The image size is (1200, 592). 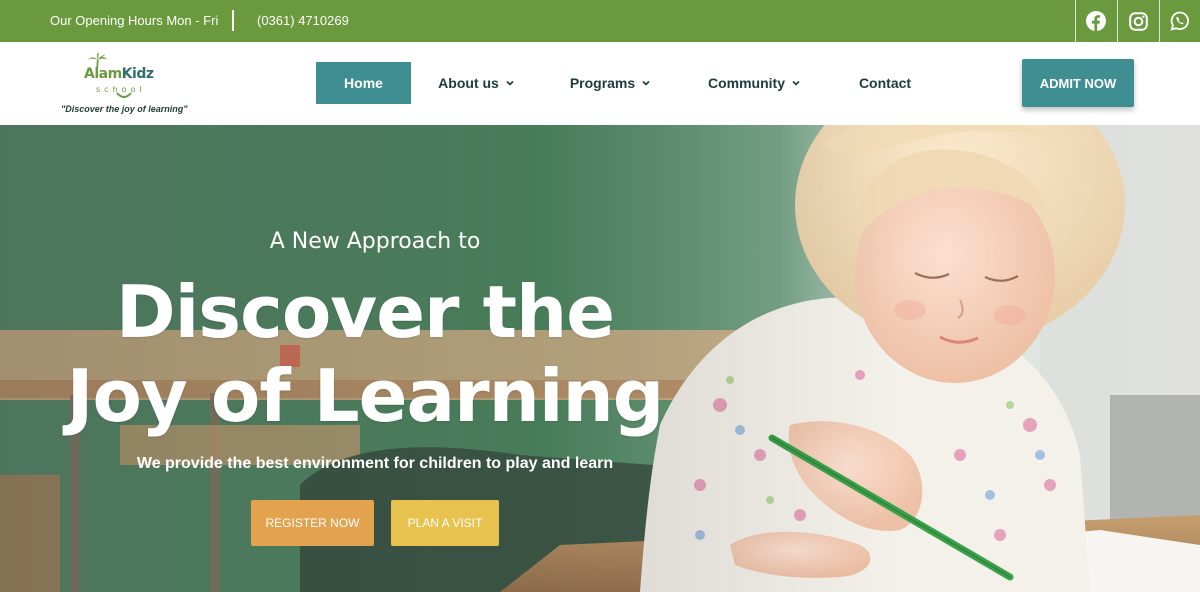 I want to click on whatsapp-icon, so click(x=1179, y=21).